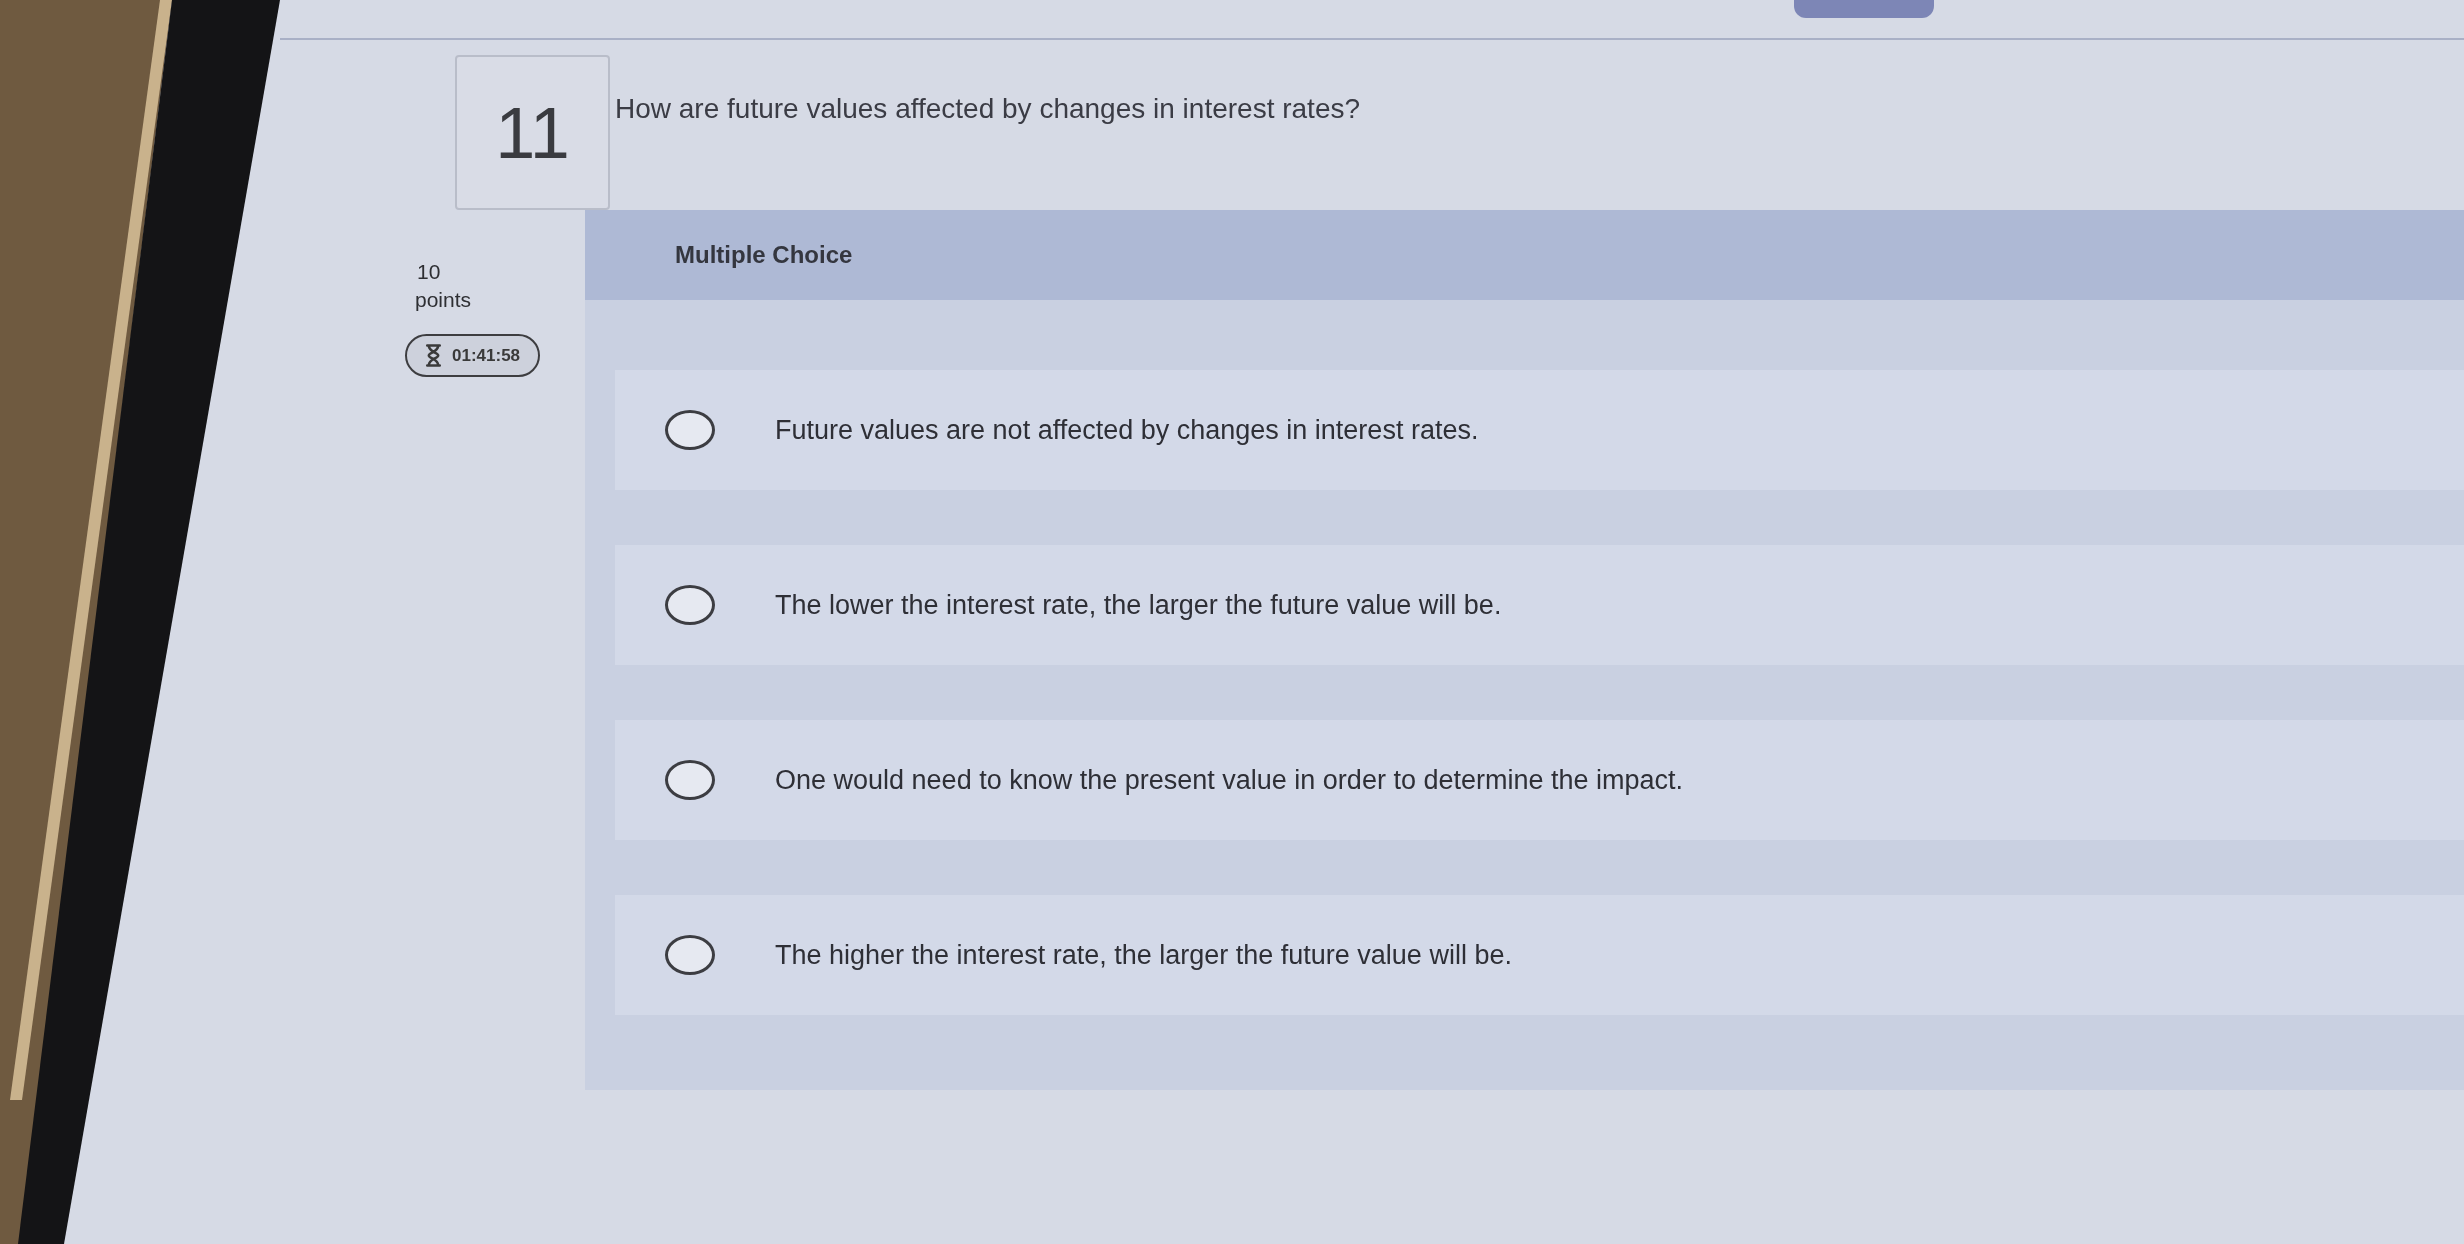 The image size is (2464, 1244). Describe the element at coordinates (1127, 430) in the screenshot. I see `option-text: Future values are not affected by changes in interest rates.` at that location.